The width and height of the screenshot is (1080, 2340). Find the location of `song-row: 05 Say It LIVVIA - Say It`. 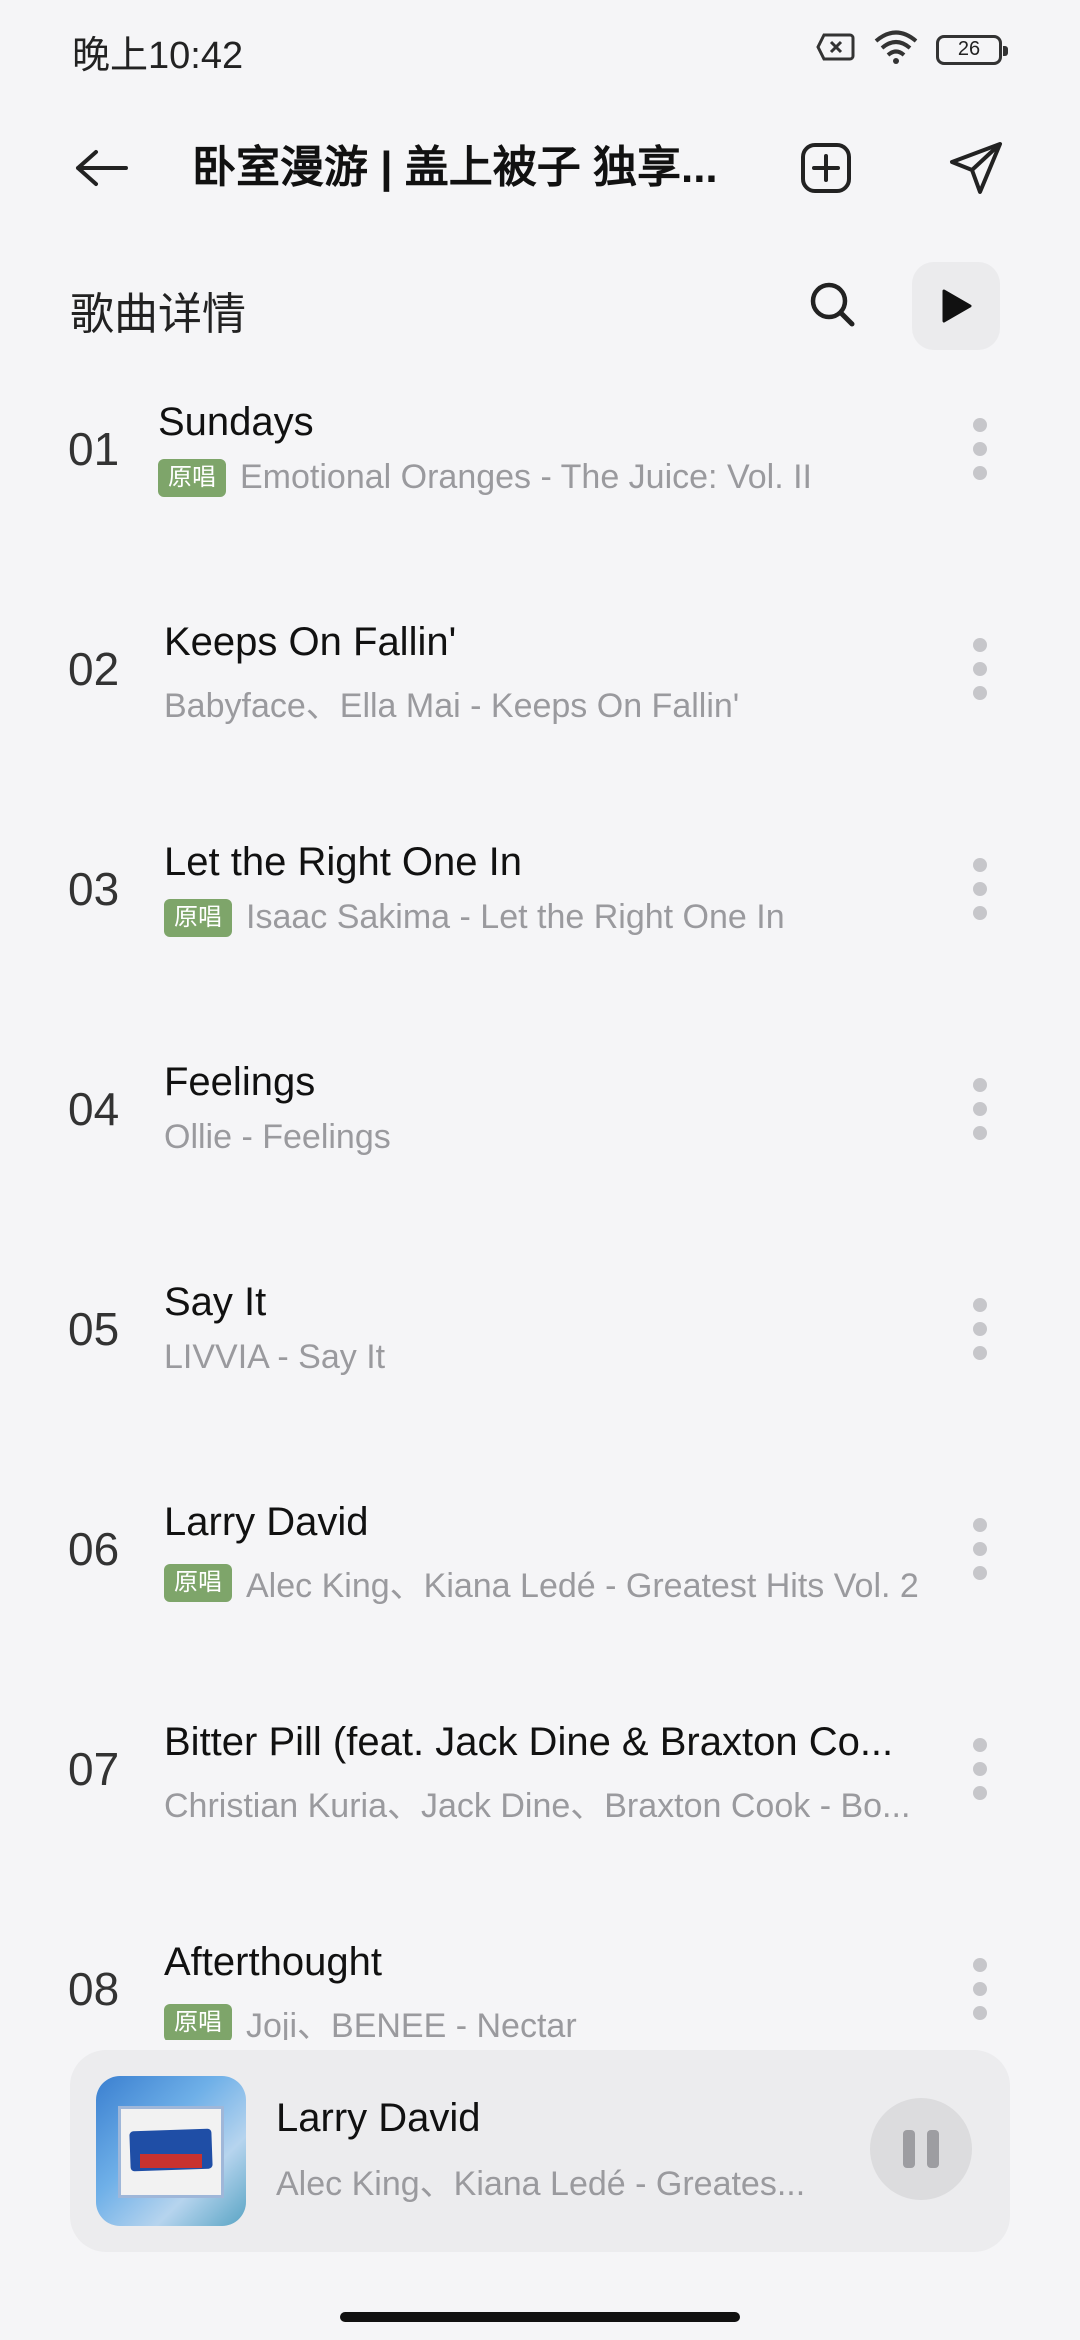

song-row: 05 Say It LIVVIA - Say It is located at coordinates (540, 1370).